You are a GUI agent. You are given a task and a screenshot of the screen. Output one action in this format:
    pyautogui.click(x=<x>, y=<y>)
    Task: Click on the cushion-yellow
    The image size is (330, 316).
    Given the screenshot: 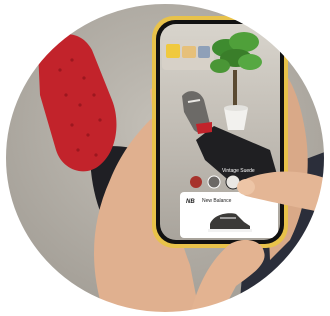 What is the action you would take?
    pyautogui.click(x=173, y=51)
    